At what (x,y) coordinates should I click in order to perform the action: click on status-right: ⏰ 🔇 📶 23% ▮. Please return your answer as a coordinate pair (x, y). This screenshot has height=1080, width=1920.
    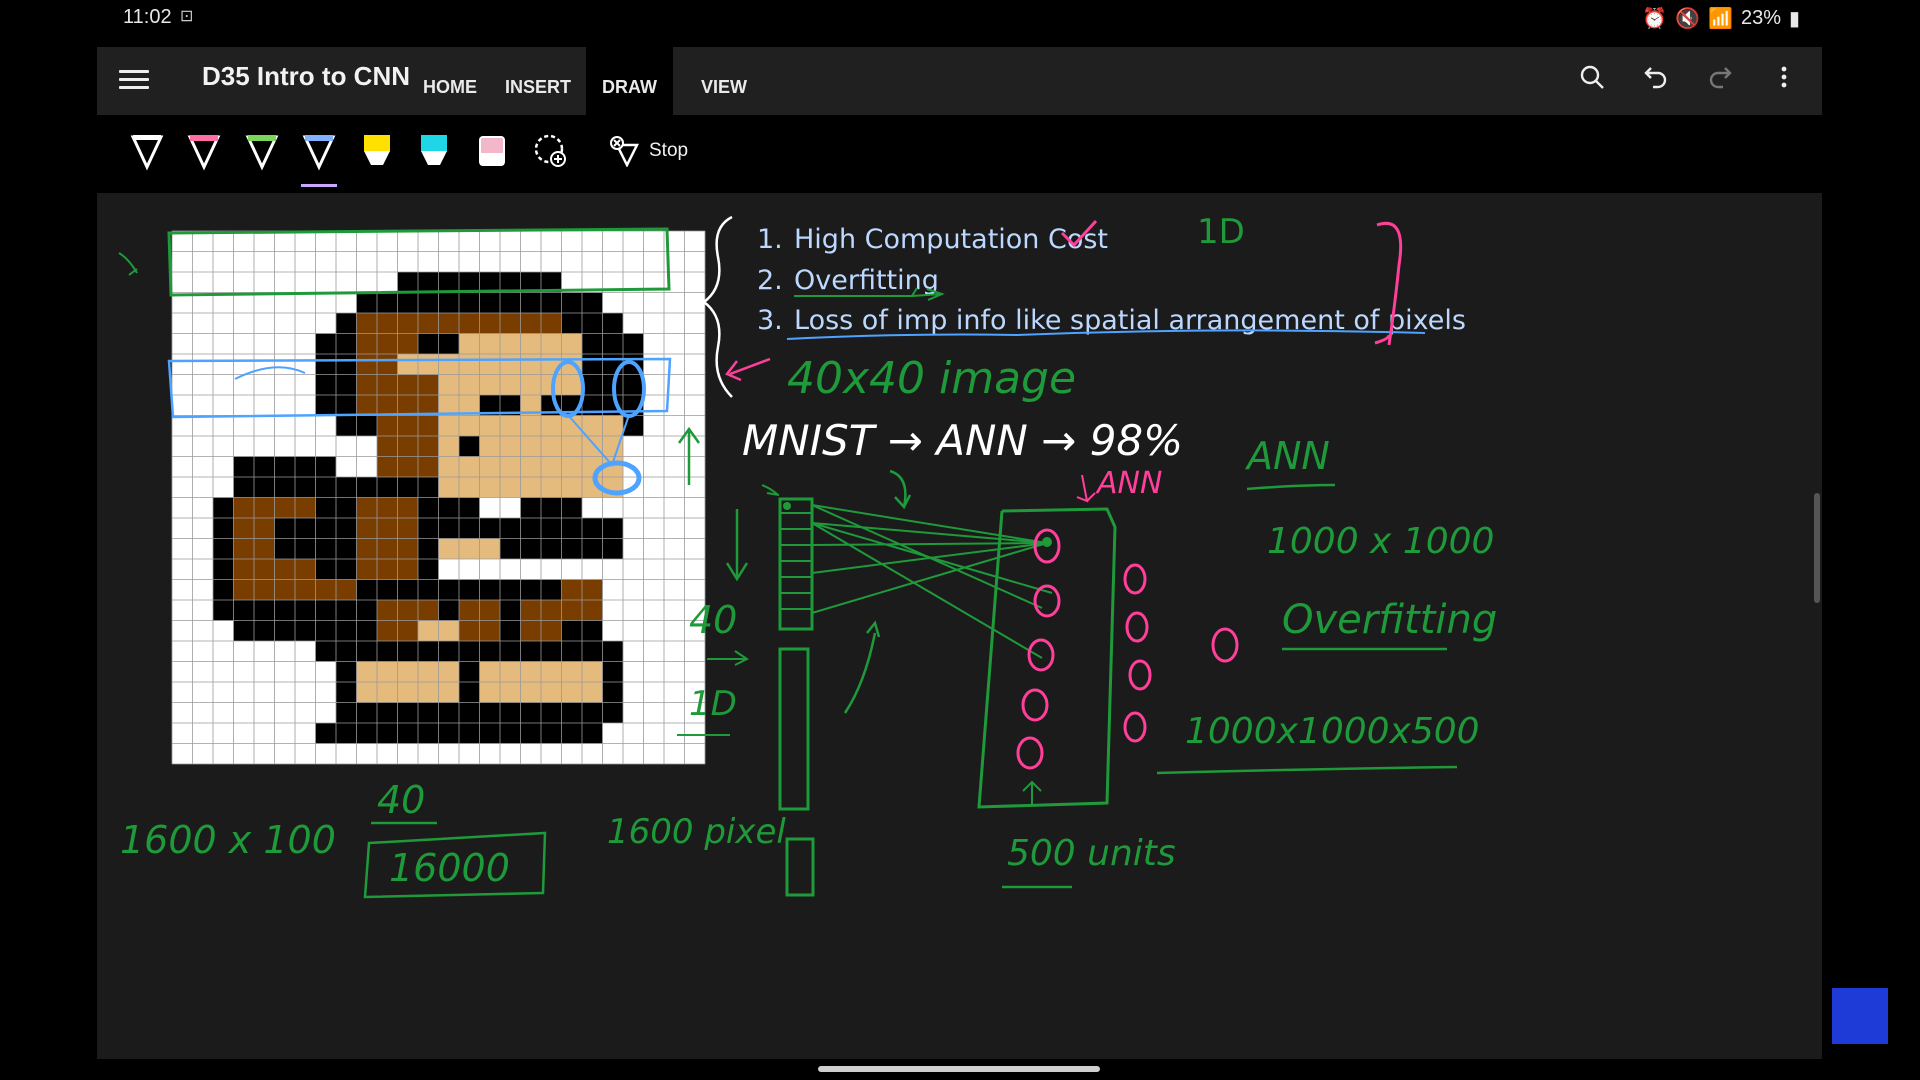
    Looking at the image, I should click on (1721, 18).